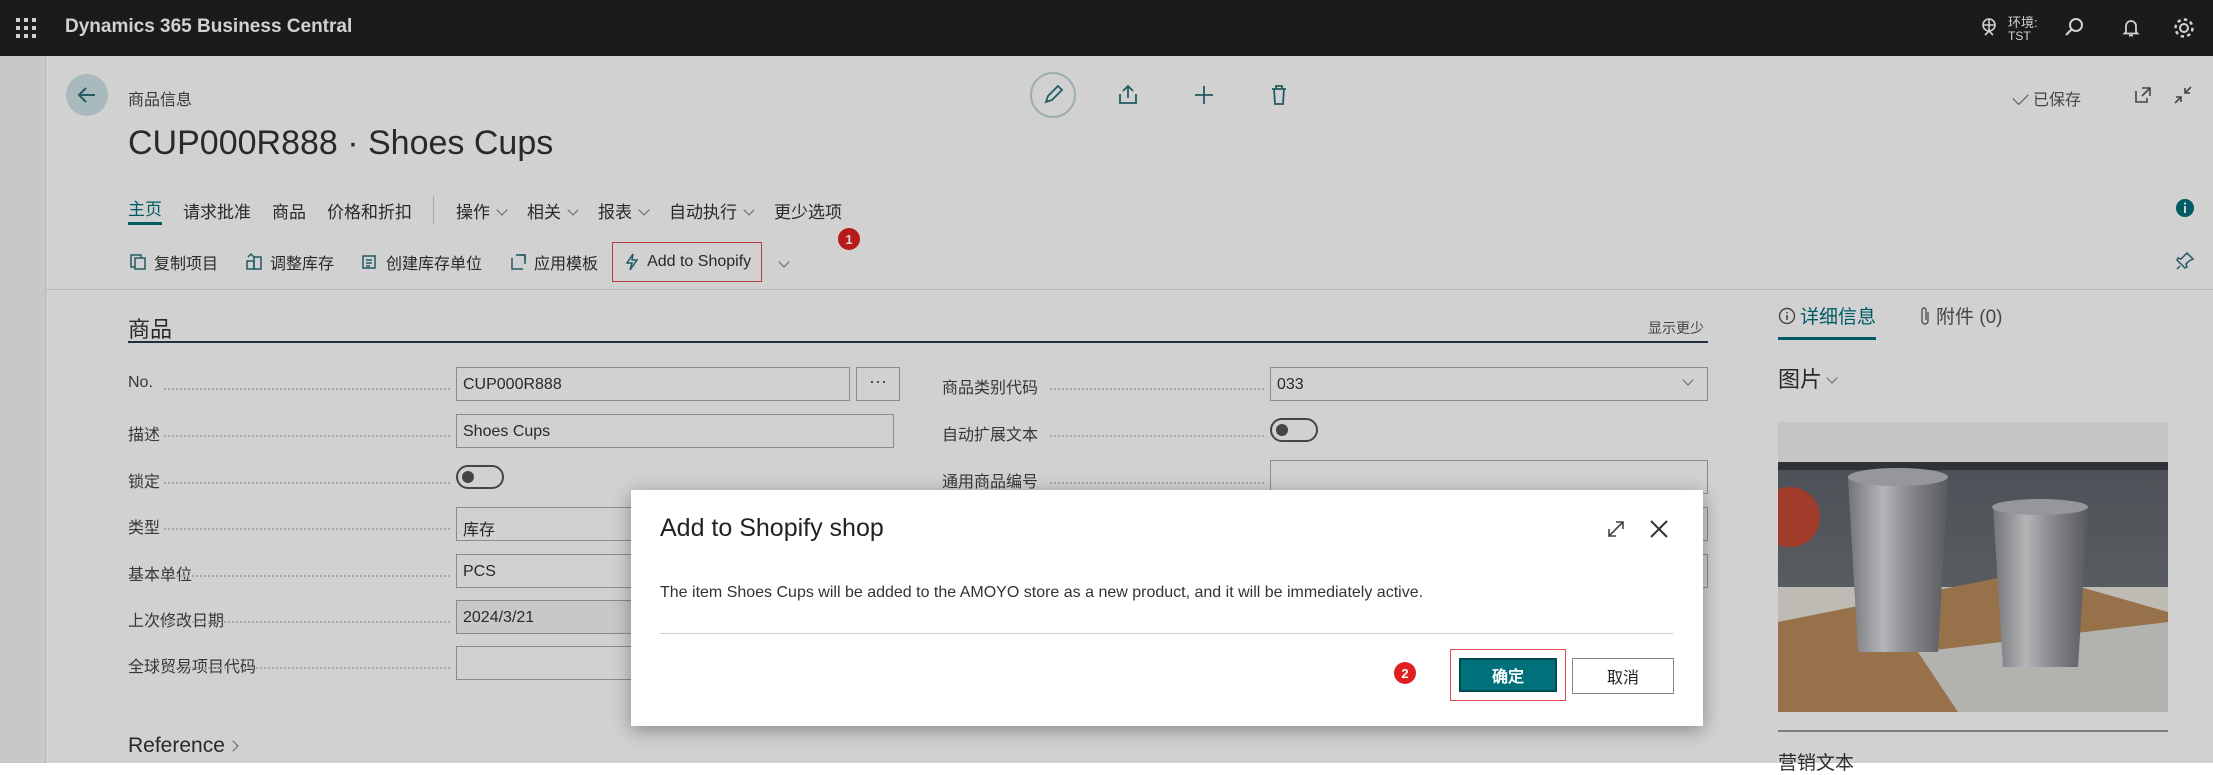  I want to click on ok-button: 确定, so click(1508, 675).